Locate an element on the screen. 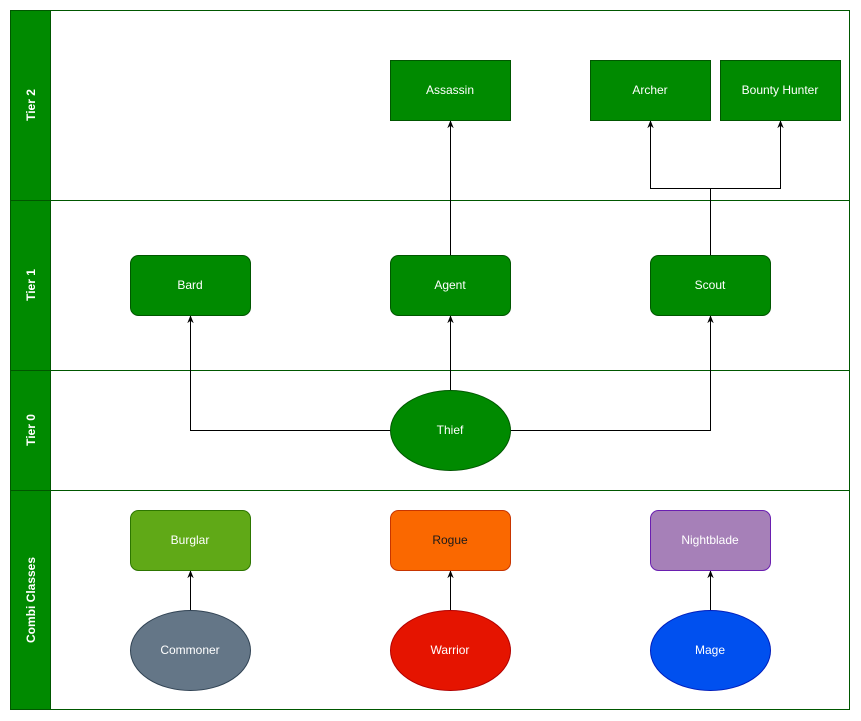 The height and width of the screenshot is (721, 861). node-label: Rogue is located at coordinates (450, 540).